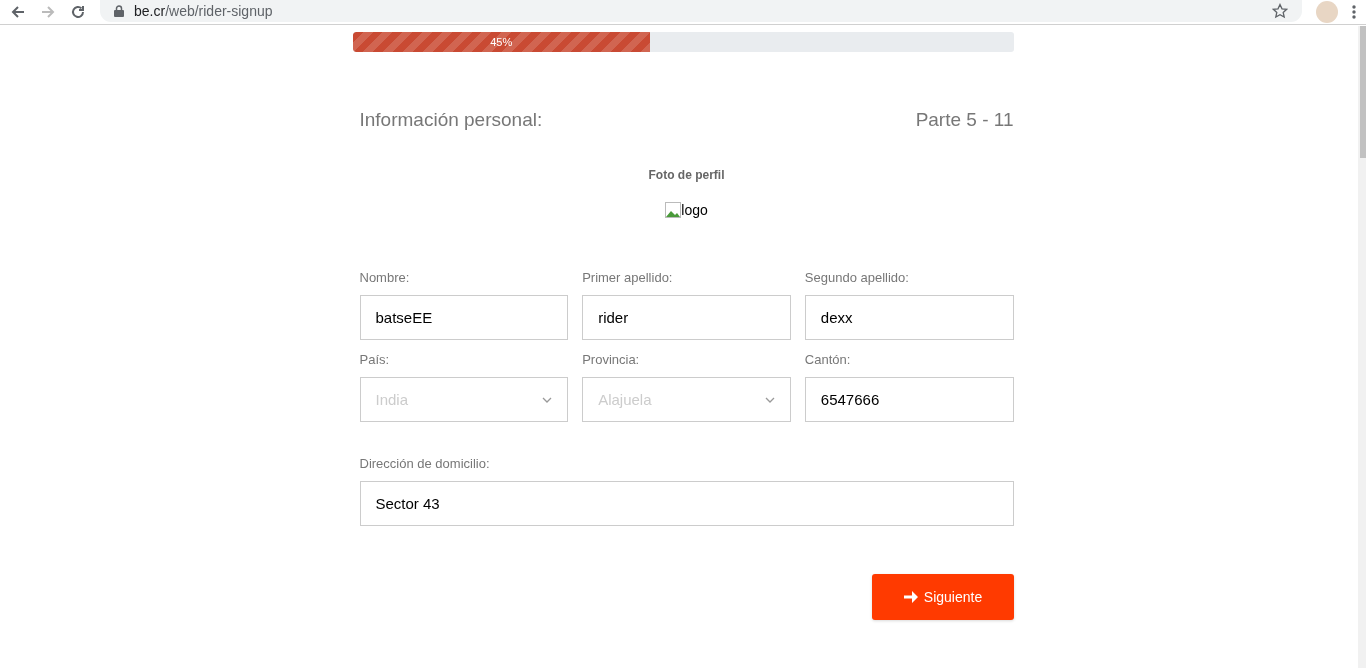  What do you see at coordinates (909, 317) in the screenshot?
I see `input-field: dexx` at bounding box center [909, 317].